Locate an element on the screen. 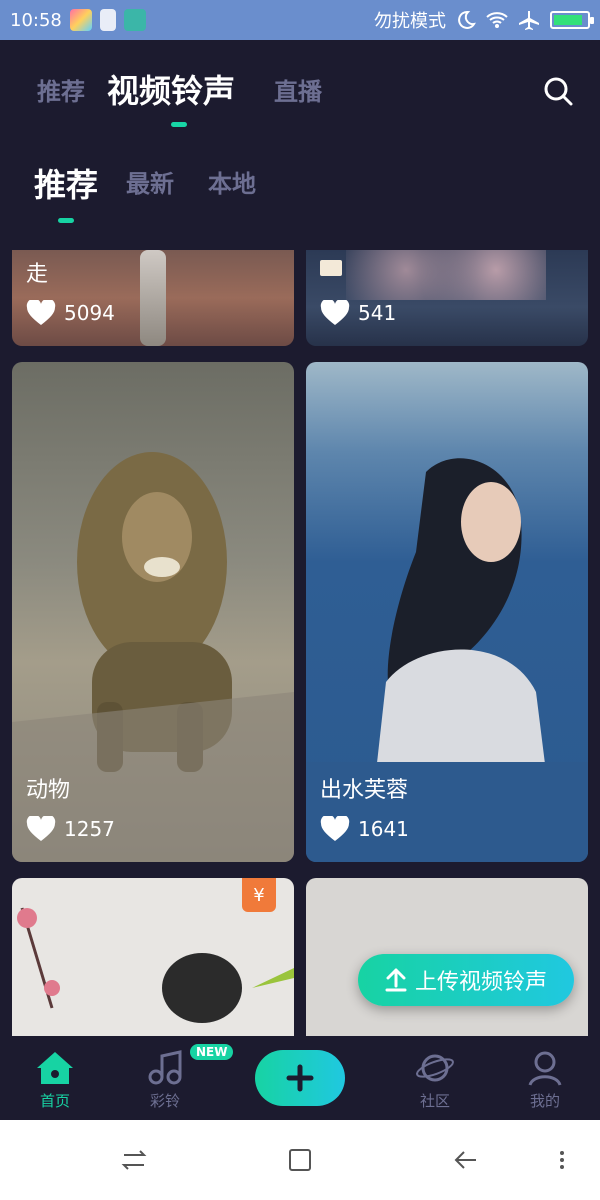 Image resolution: width=600 pixels, height=1200 pixels. nav-home: 首页 is located at coordinates (55, 1080).